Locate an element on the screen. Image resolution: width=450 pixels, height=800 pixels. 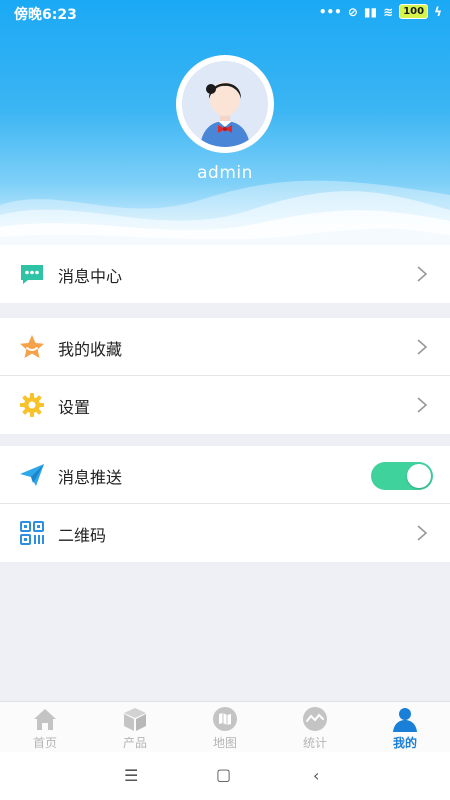
push-toggle-switch is located at coordinates (402, 476).